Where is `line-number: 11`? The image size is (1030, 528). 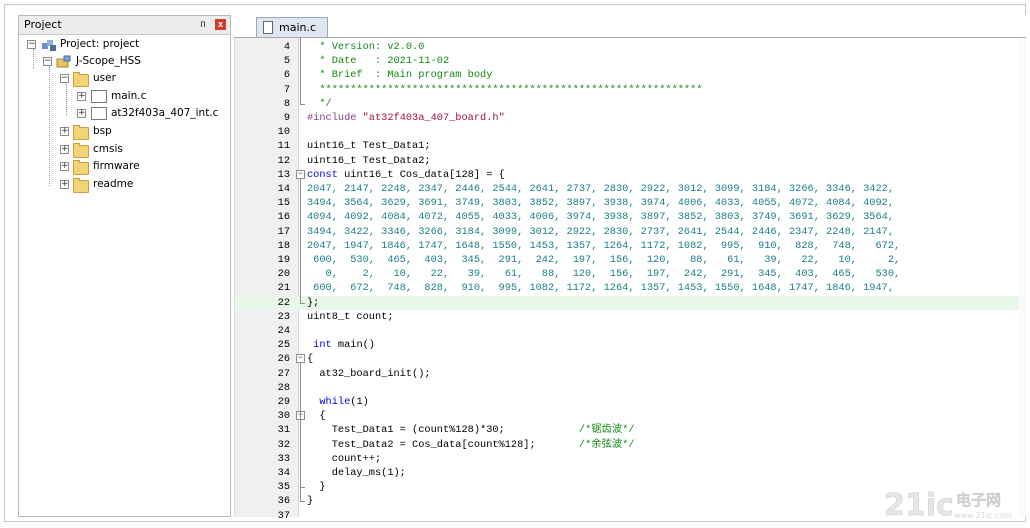 line-number: 11 is located at coordinates (283, 146).